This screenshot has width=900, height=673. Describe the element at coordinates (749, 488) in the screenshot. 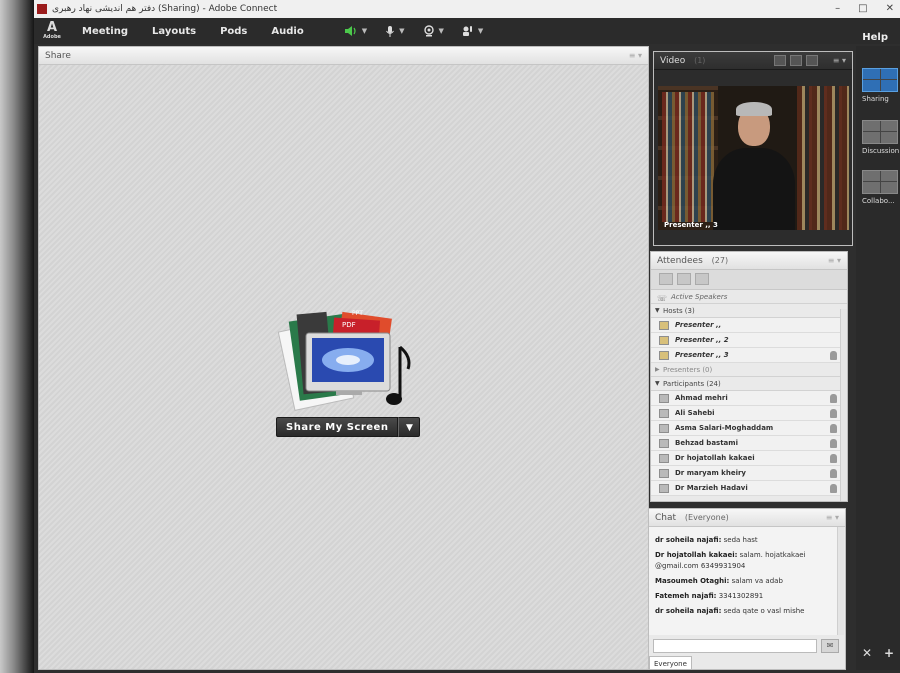

I see `attendee-row: Dr Marzieh Hadavi` at that location.